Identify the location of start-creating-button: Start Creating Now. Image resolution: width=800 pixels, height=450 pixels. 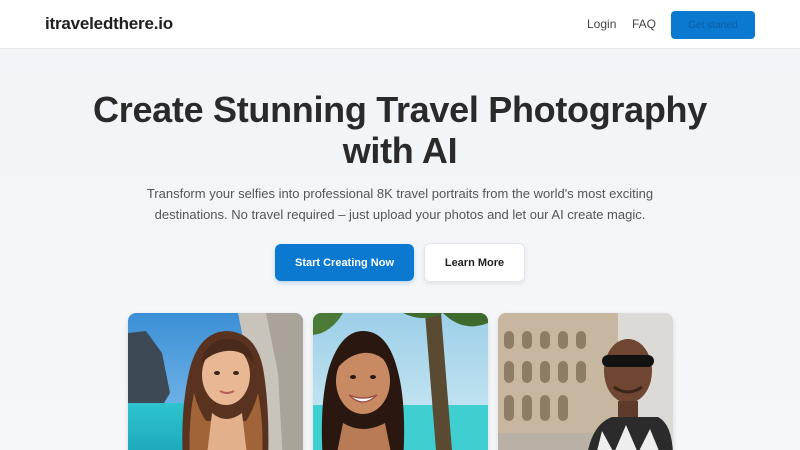
(344, 262).